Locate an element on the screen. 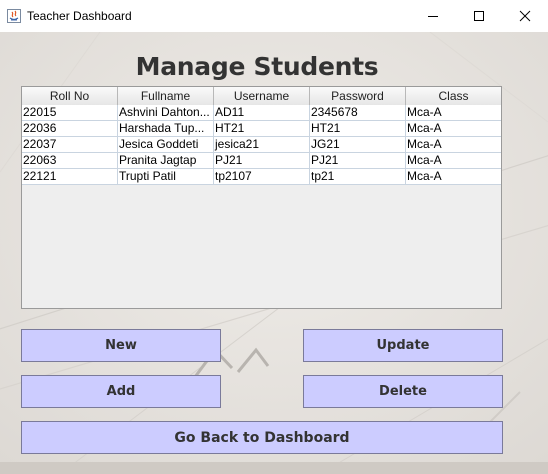  delete-button: Delete is located at coordinates (403, 391).